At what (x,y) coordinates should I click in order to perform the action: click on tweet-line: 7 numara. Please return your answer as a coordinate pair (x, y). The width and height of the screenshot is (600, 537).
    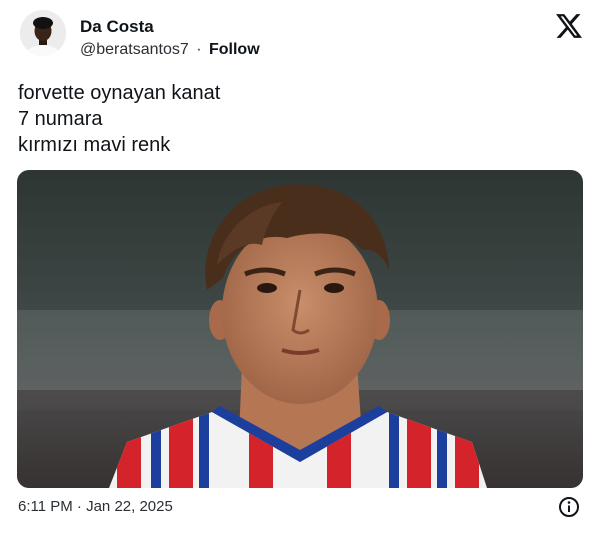
    Looking at the image, I should click on (60, 119).